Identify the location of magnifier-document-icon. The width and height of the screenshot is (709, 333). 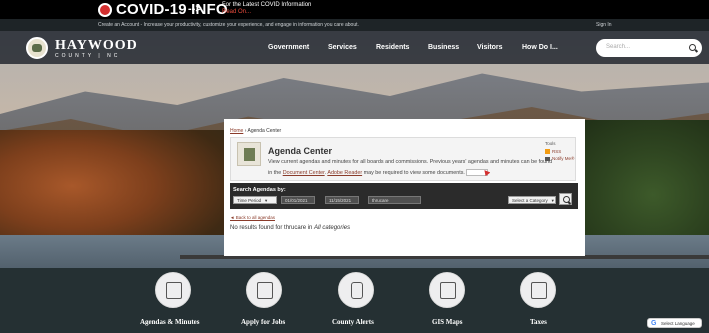
(539, 290).